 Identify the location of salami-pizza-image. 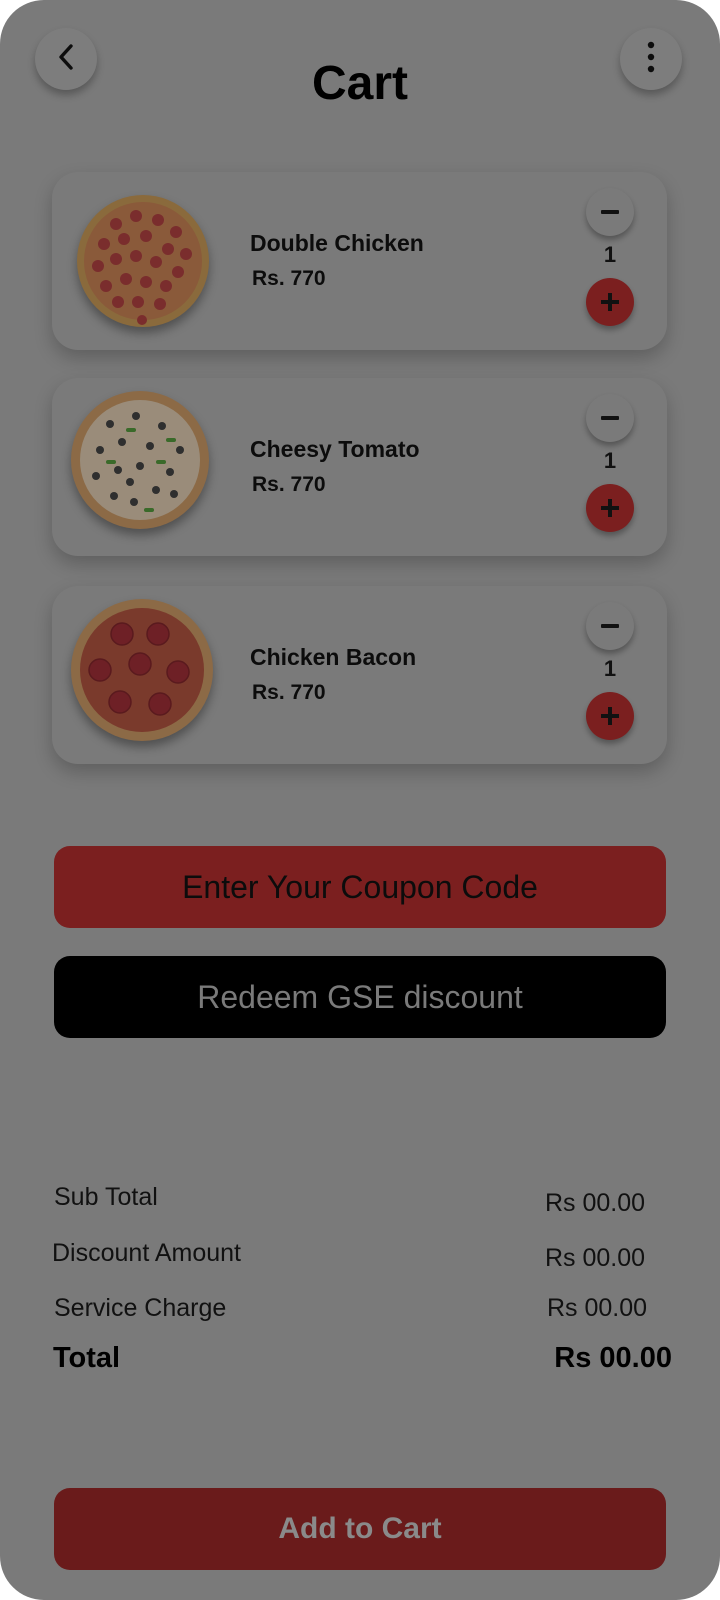
(142, 670).